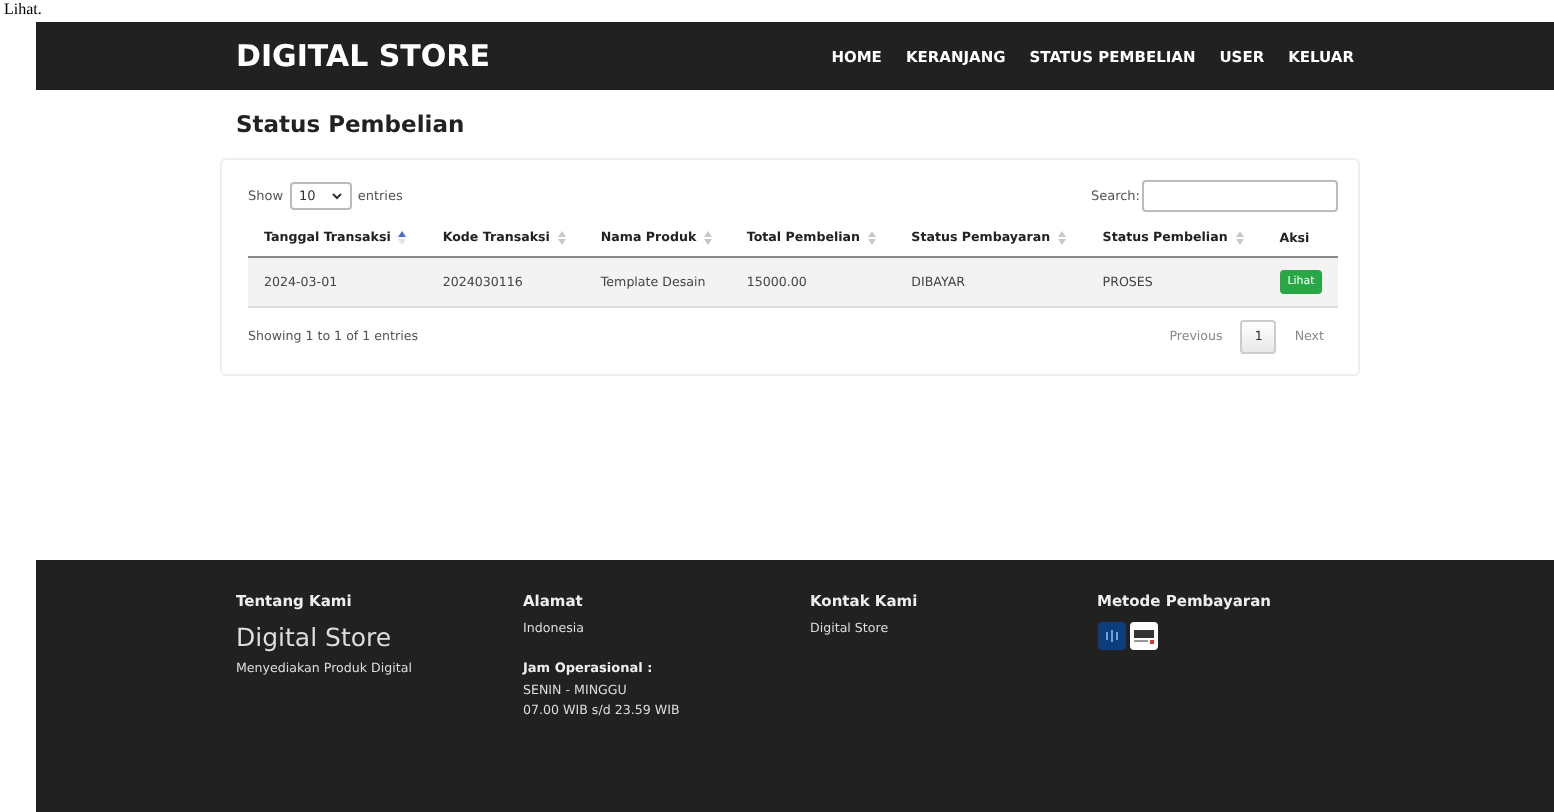 Image resolution: width=1554 pixels, height=812 pixels. I want to click on caption-text: Lihat., so click(23, 10).